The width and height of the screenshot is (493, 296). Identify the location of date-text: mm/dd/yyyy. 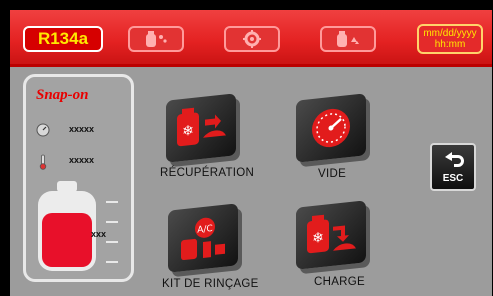
(450, 33).